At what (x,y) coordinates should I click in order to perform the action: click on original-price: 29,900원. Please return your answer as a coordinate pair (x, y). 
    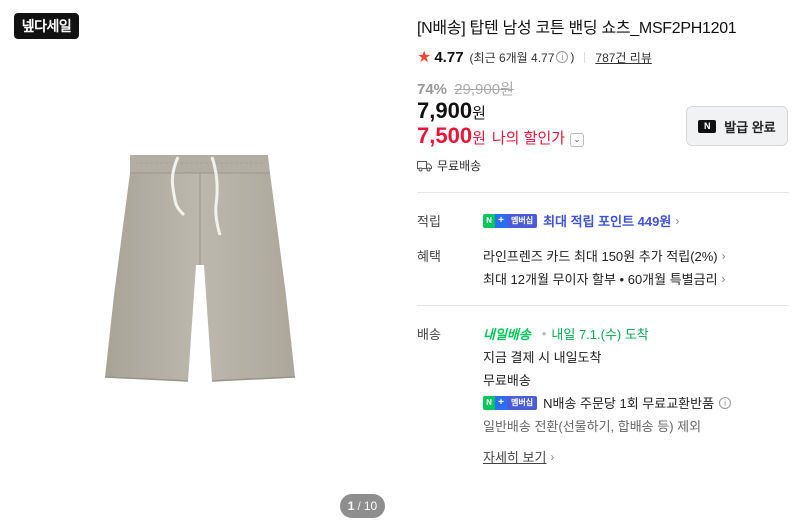
    Looking at the image, I should click on (484, 89).